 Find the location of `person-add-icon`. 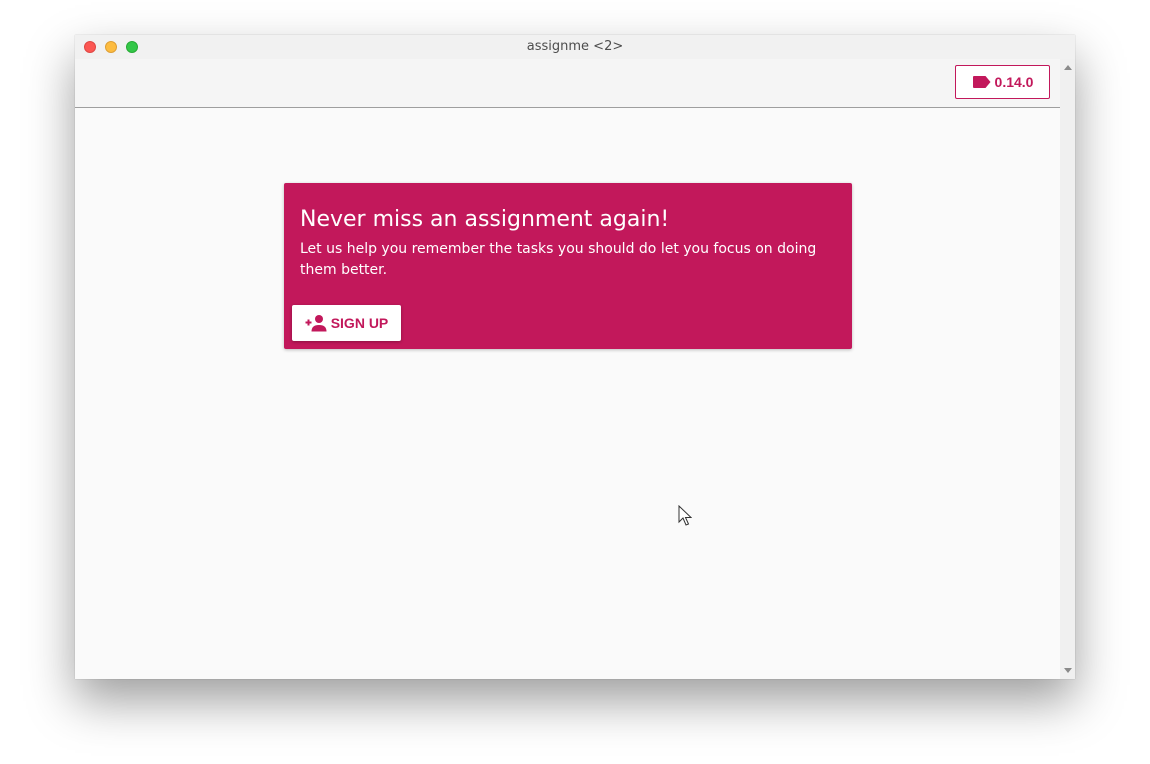

person-add-icon is located at coordinates (317, 323).